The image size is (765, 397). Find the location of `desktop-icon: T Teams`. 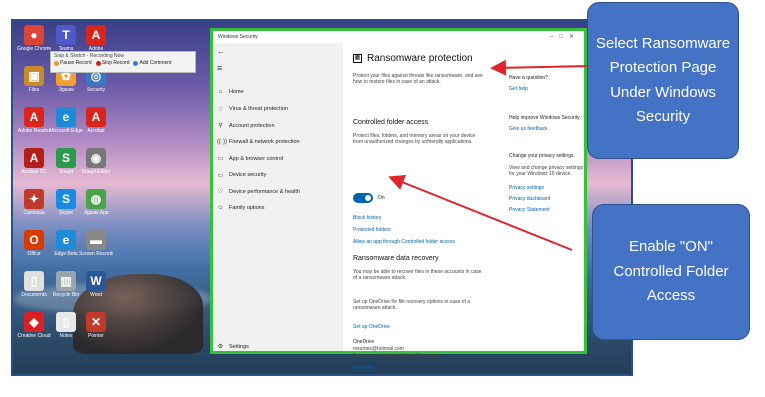

desktop-icon: T Teams is located at coordinates (66, 38).